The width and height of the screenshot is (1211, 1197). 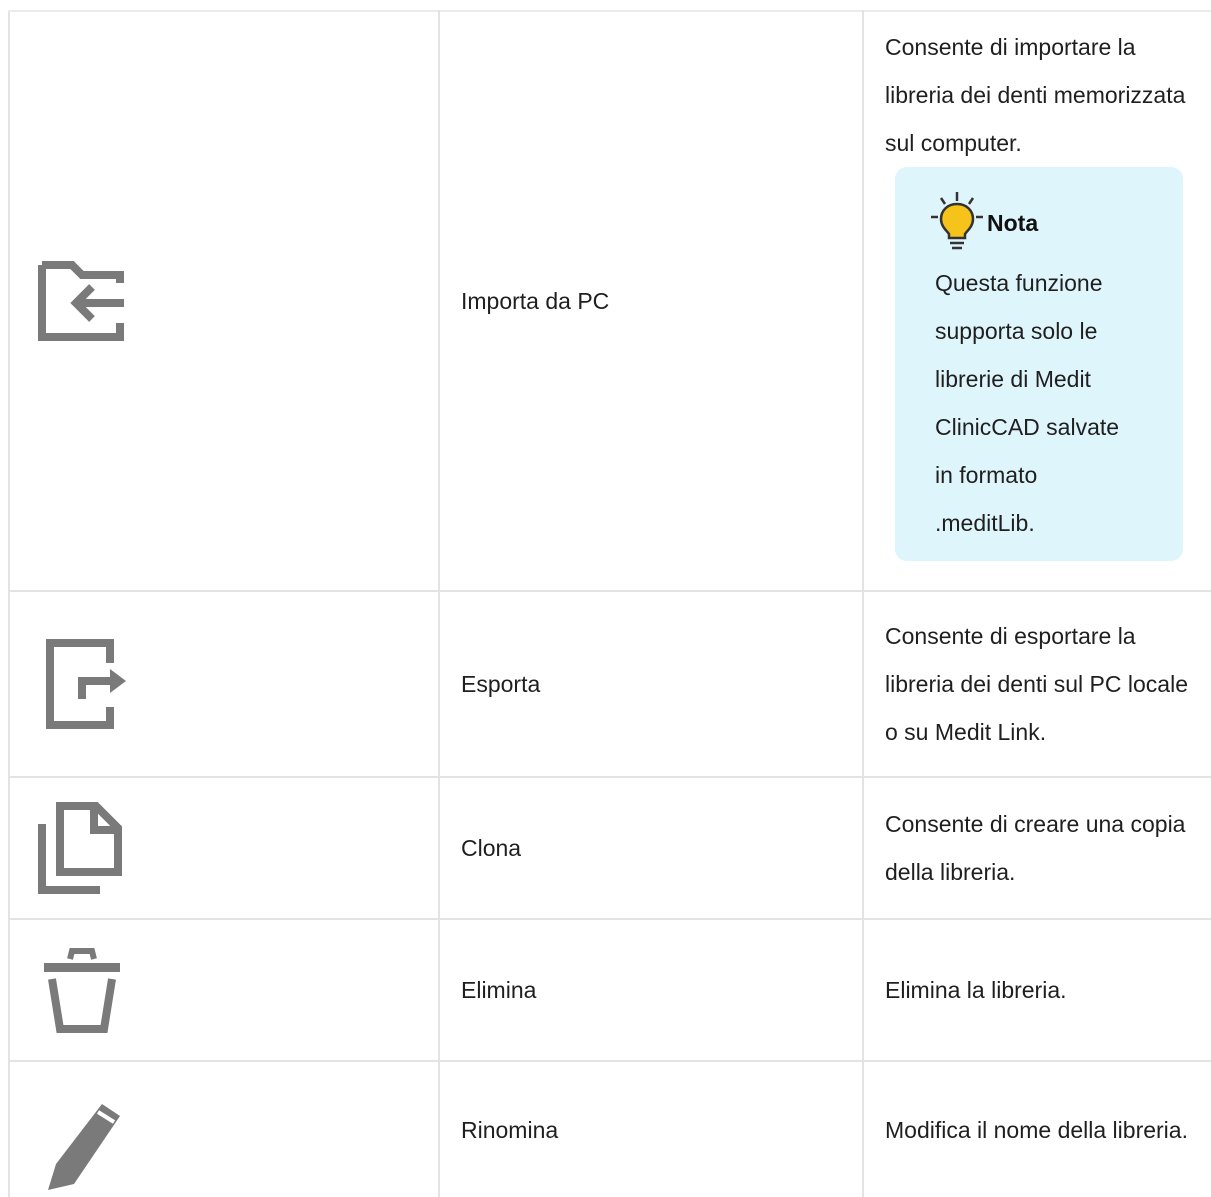 I want to click on export-icon, so click(x=242, y=684).